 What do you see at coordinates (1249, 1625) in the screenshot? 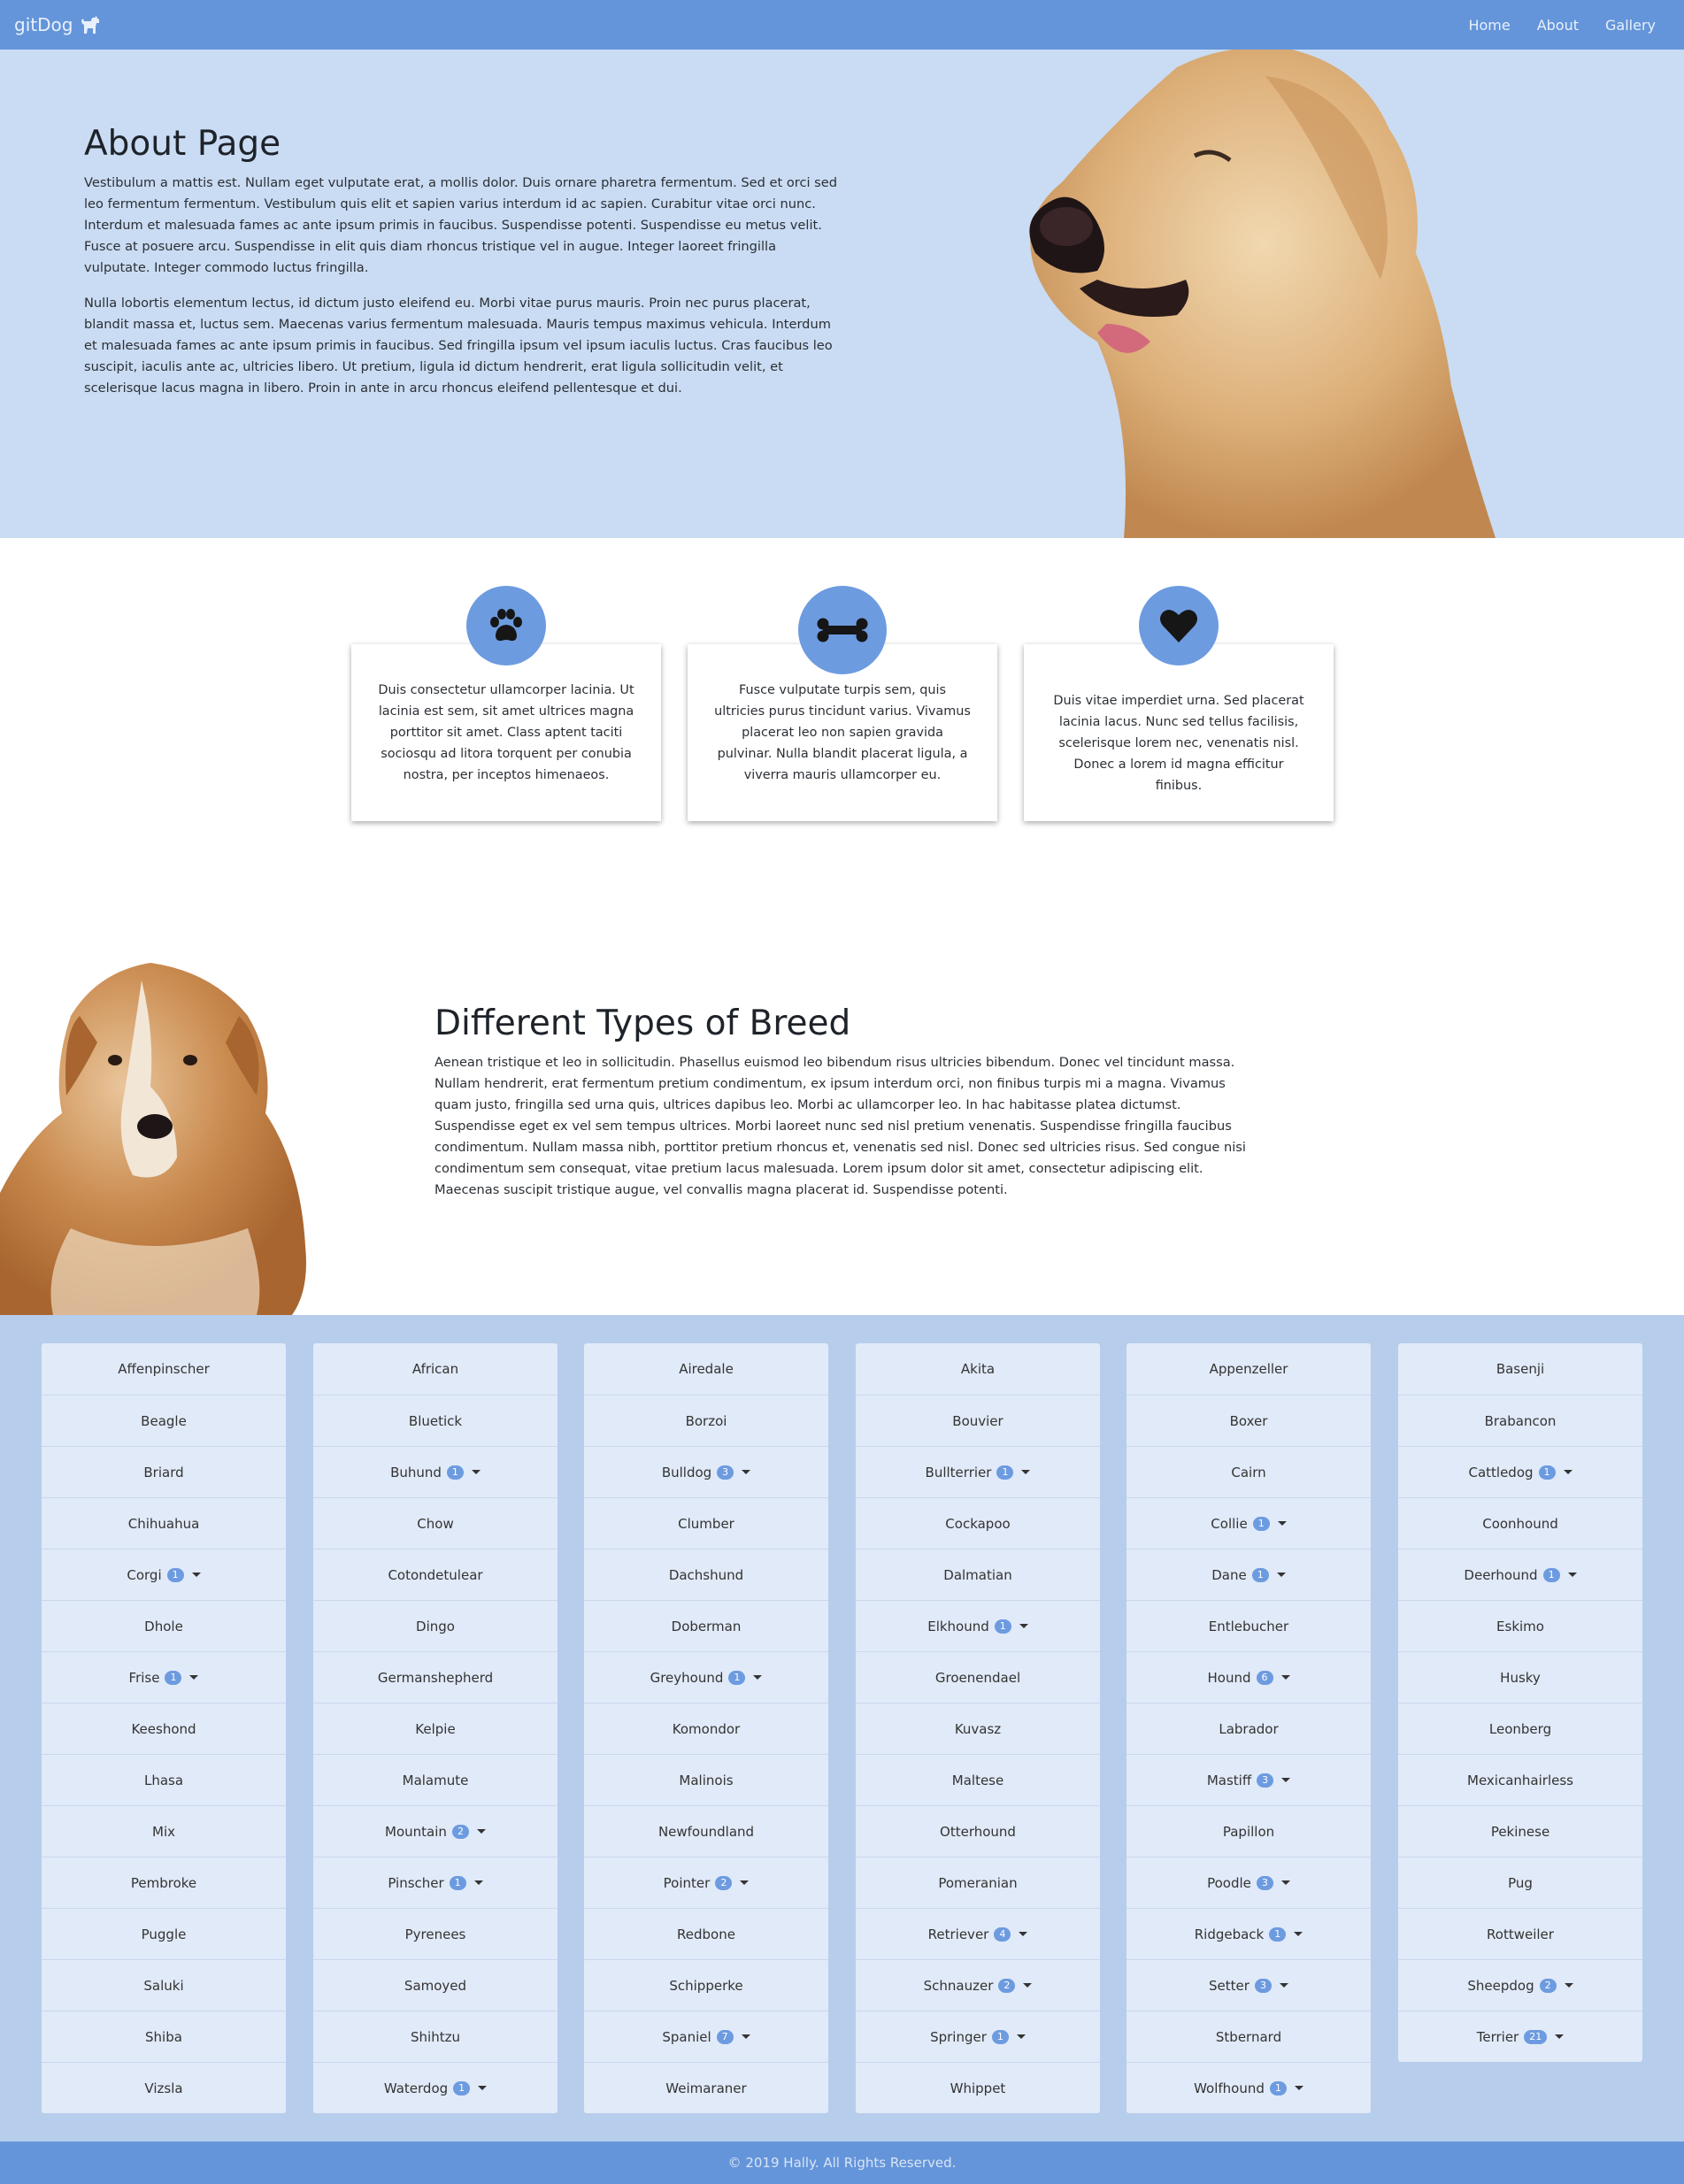
I see `breed-list-item: Entlebucher` at bounding box center [1249, 1625].